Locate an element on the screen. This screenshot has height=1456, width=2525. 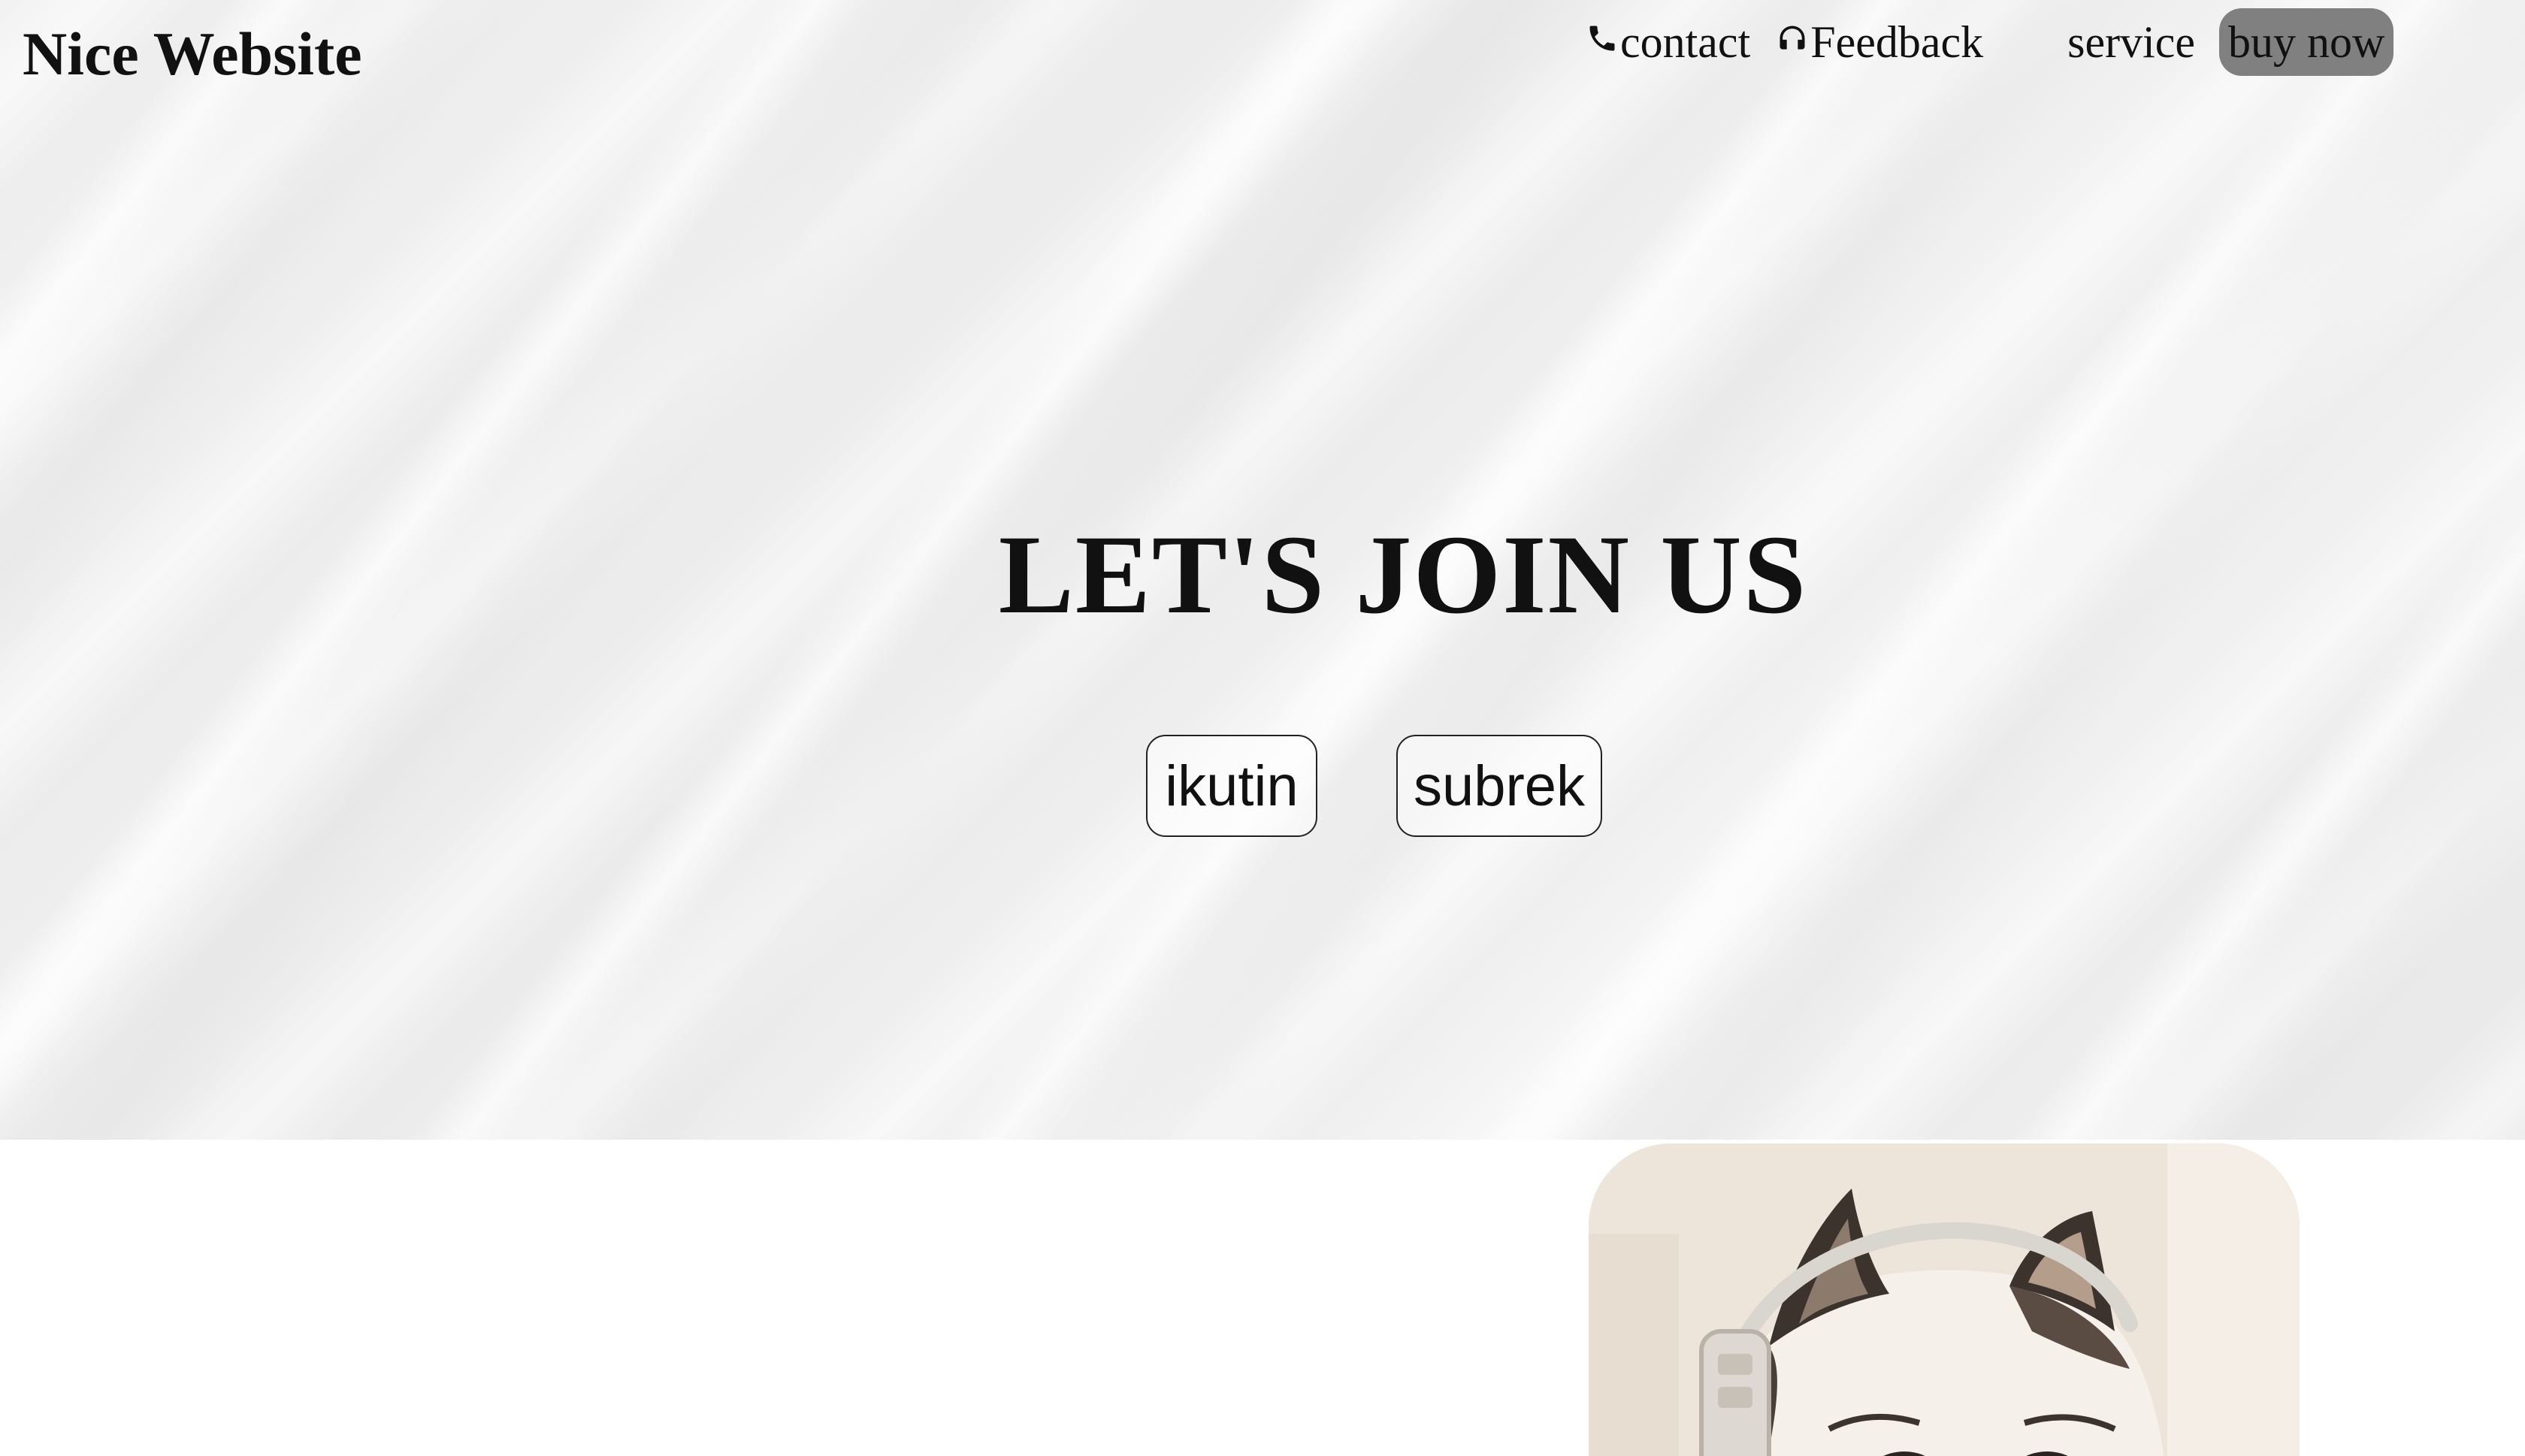
nav-contact-link: contact is located at coordinates (1668, 42).